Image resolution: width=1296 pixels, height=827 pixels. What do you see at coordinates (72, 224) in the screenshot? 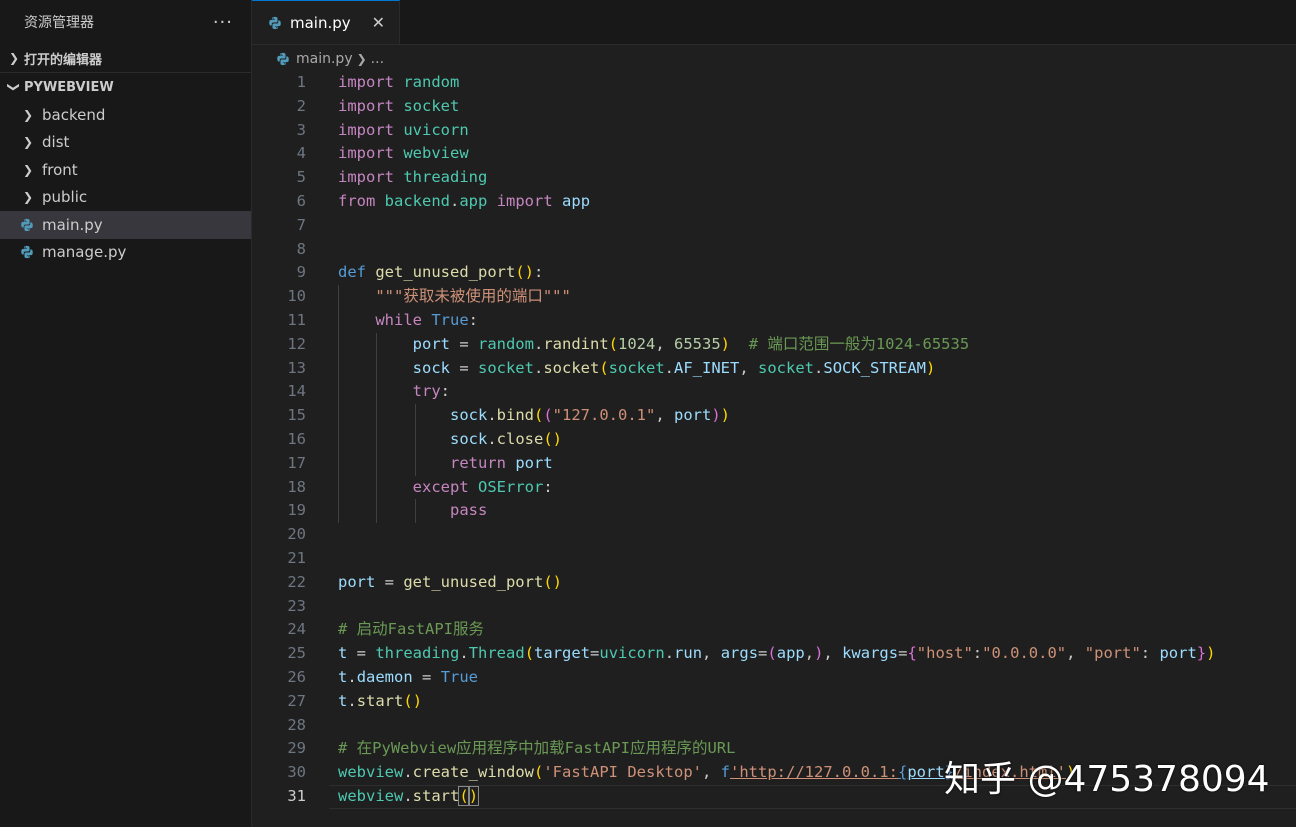
I see `tree-item-label: main.py` at bounding box center [72, 224].